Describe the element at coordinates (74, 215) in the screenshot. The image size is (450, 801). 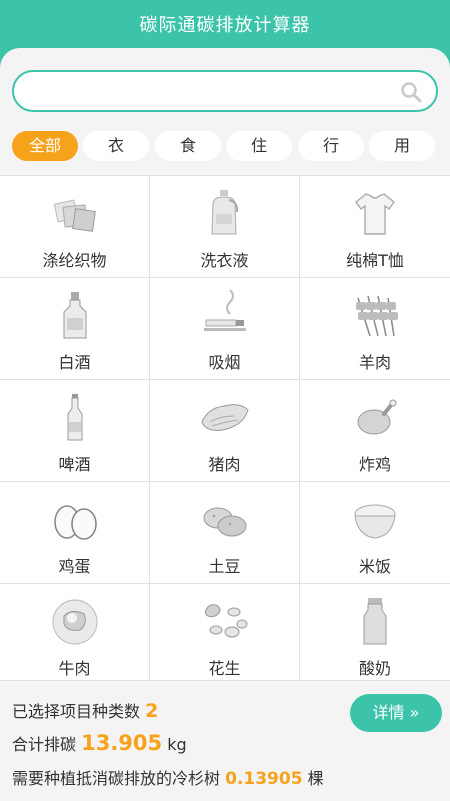
I see `fabric-icon` at that location.